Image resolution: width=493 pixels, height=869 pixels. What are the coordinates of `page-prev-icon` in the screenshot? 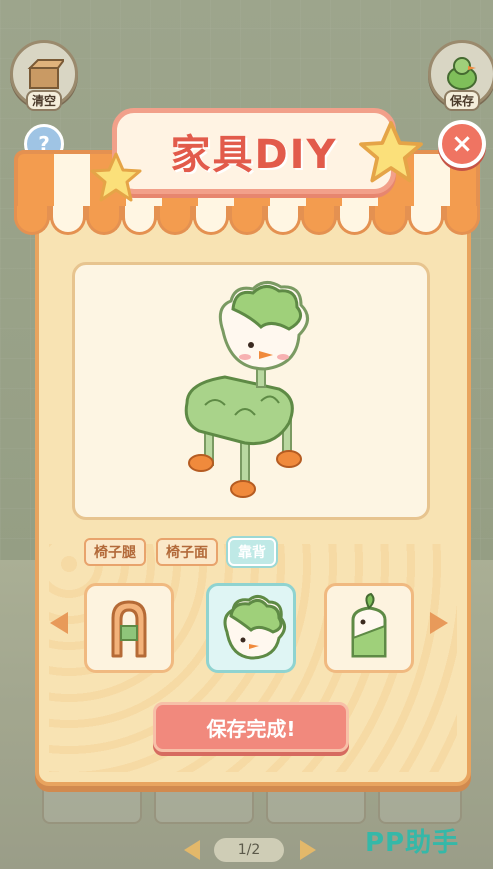 It's located at (192, 850).